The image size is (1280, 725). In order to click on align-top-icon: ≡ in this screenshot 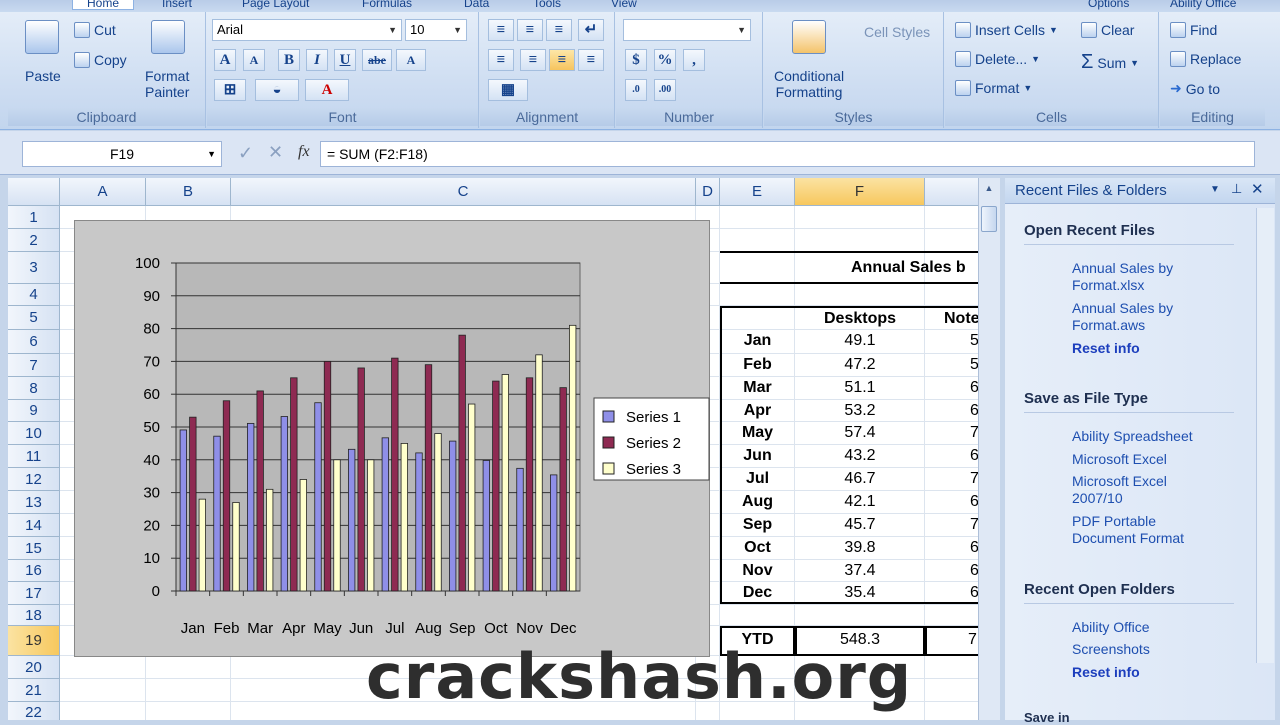, I will do `click(501, 30)`.